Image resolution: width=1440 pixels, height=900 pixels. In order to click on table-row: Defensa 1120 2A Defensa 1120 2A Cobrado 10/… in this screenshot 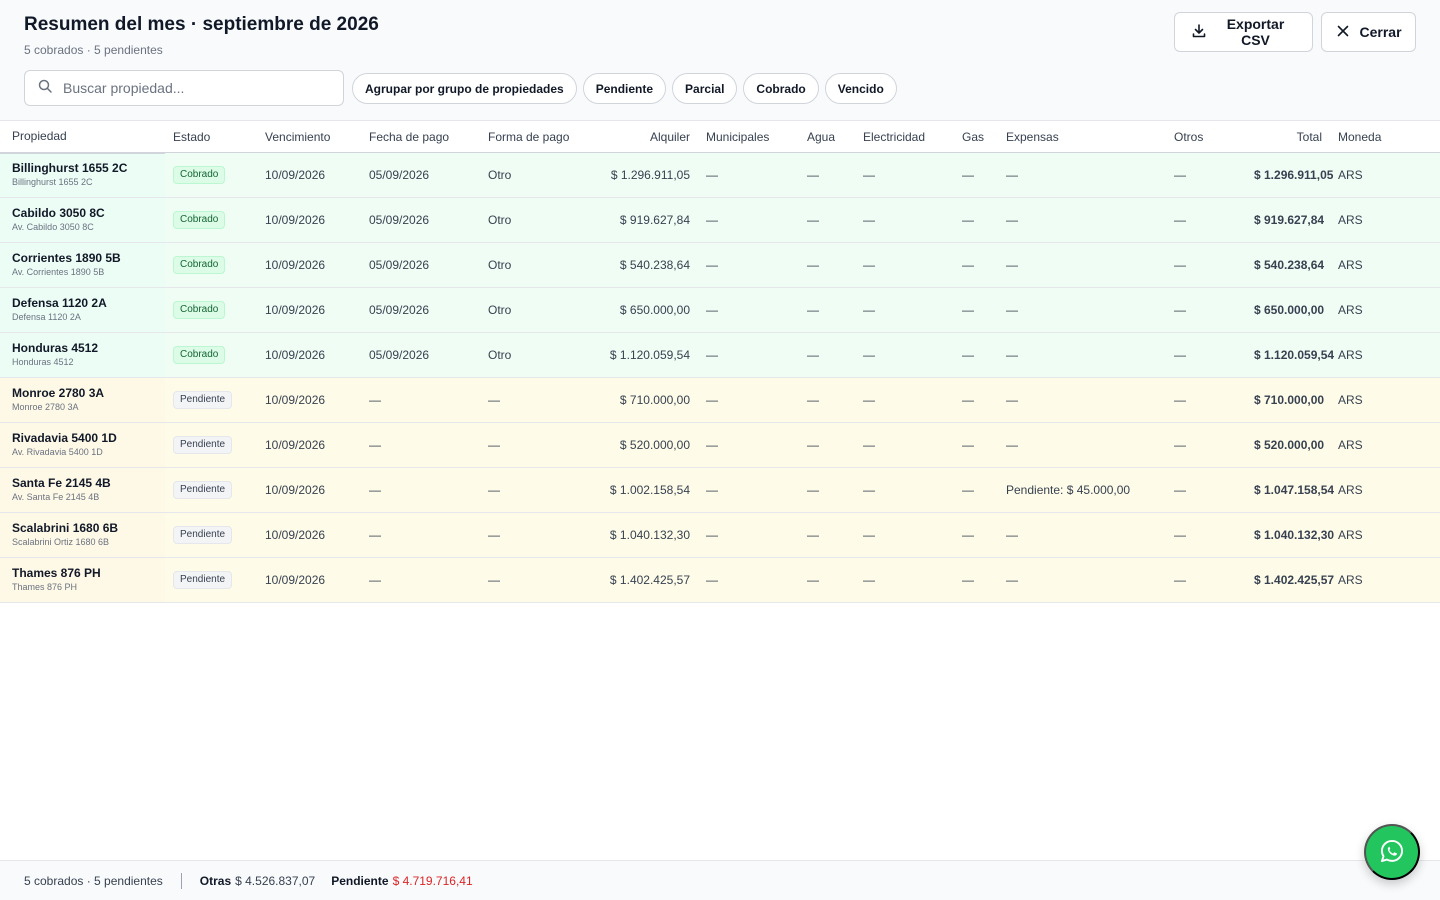, I will do `click(720, 310)`.